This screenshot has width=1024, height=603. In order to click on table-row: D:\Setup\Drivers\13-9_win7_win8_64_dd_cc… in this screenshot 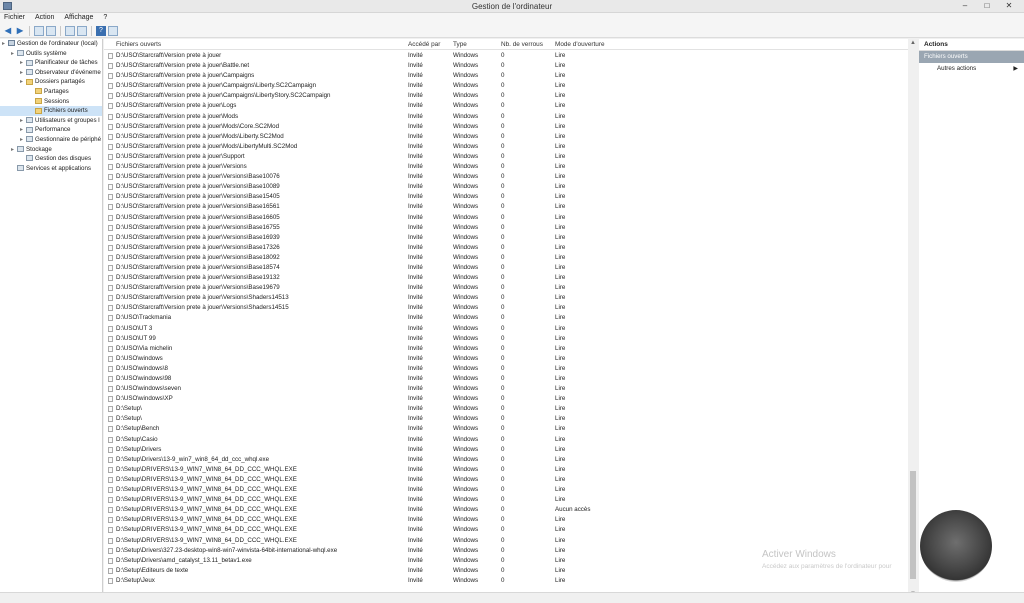, I will do `click(510, 460)`.